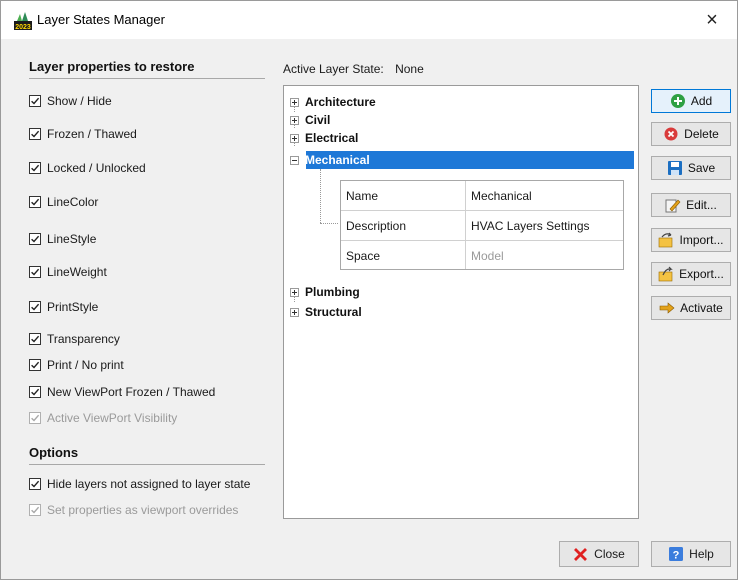 The height and width of the screenshot is (580, 738). I want to click on checkbox-row: Set properties as viewport overrides, so click(133, 510).